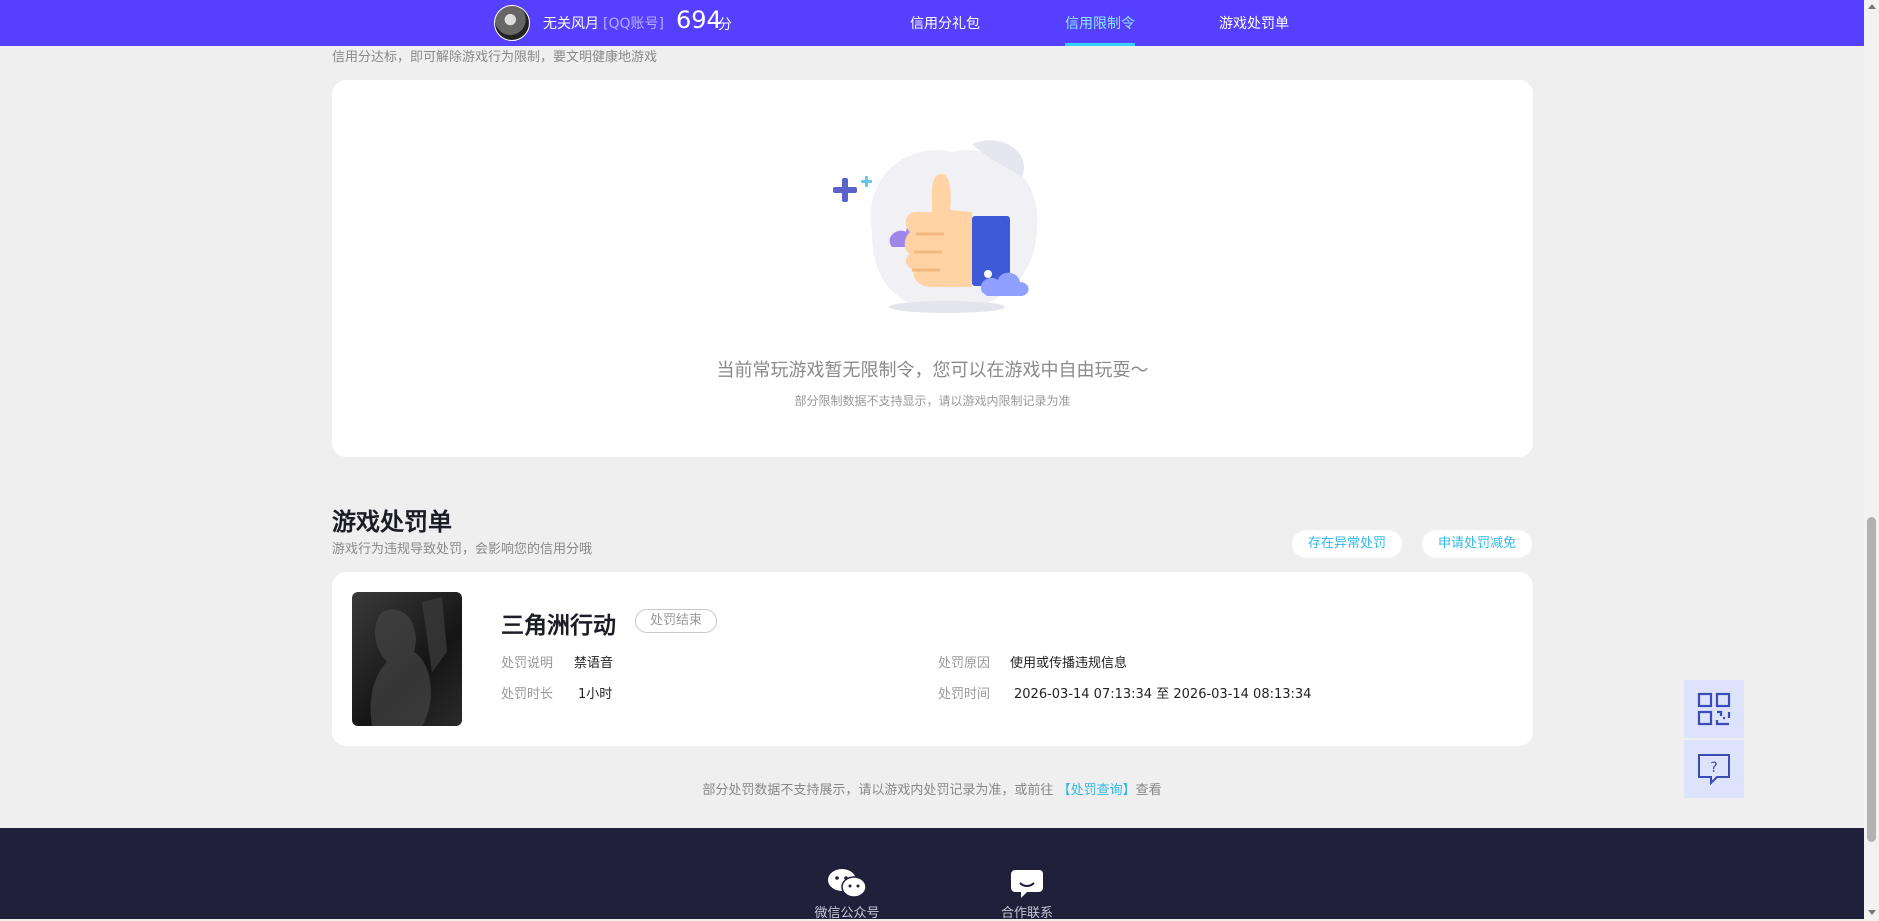 Image resolution: width=1879 pixels, height=921 pixels. Describe the element at coordinates (594, 663) in the screenshot. I see `penalty-desc-value: 禁语音` at that location.